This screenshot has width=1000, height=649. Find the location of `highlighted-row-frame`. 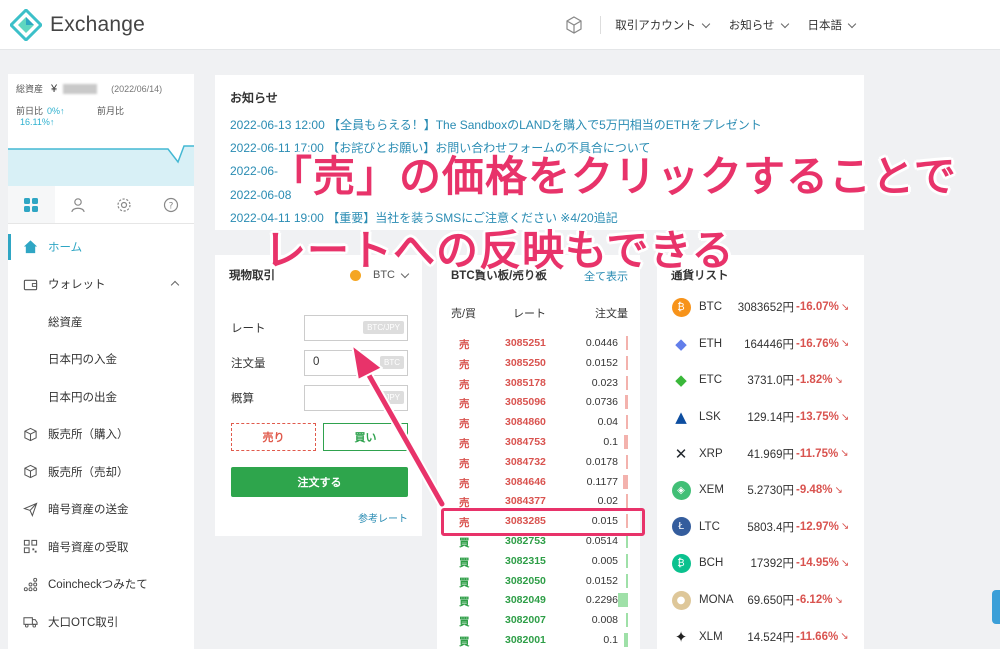

highlighted-row-frame is located at coordinates (543, 522).